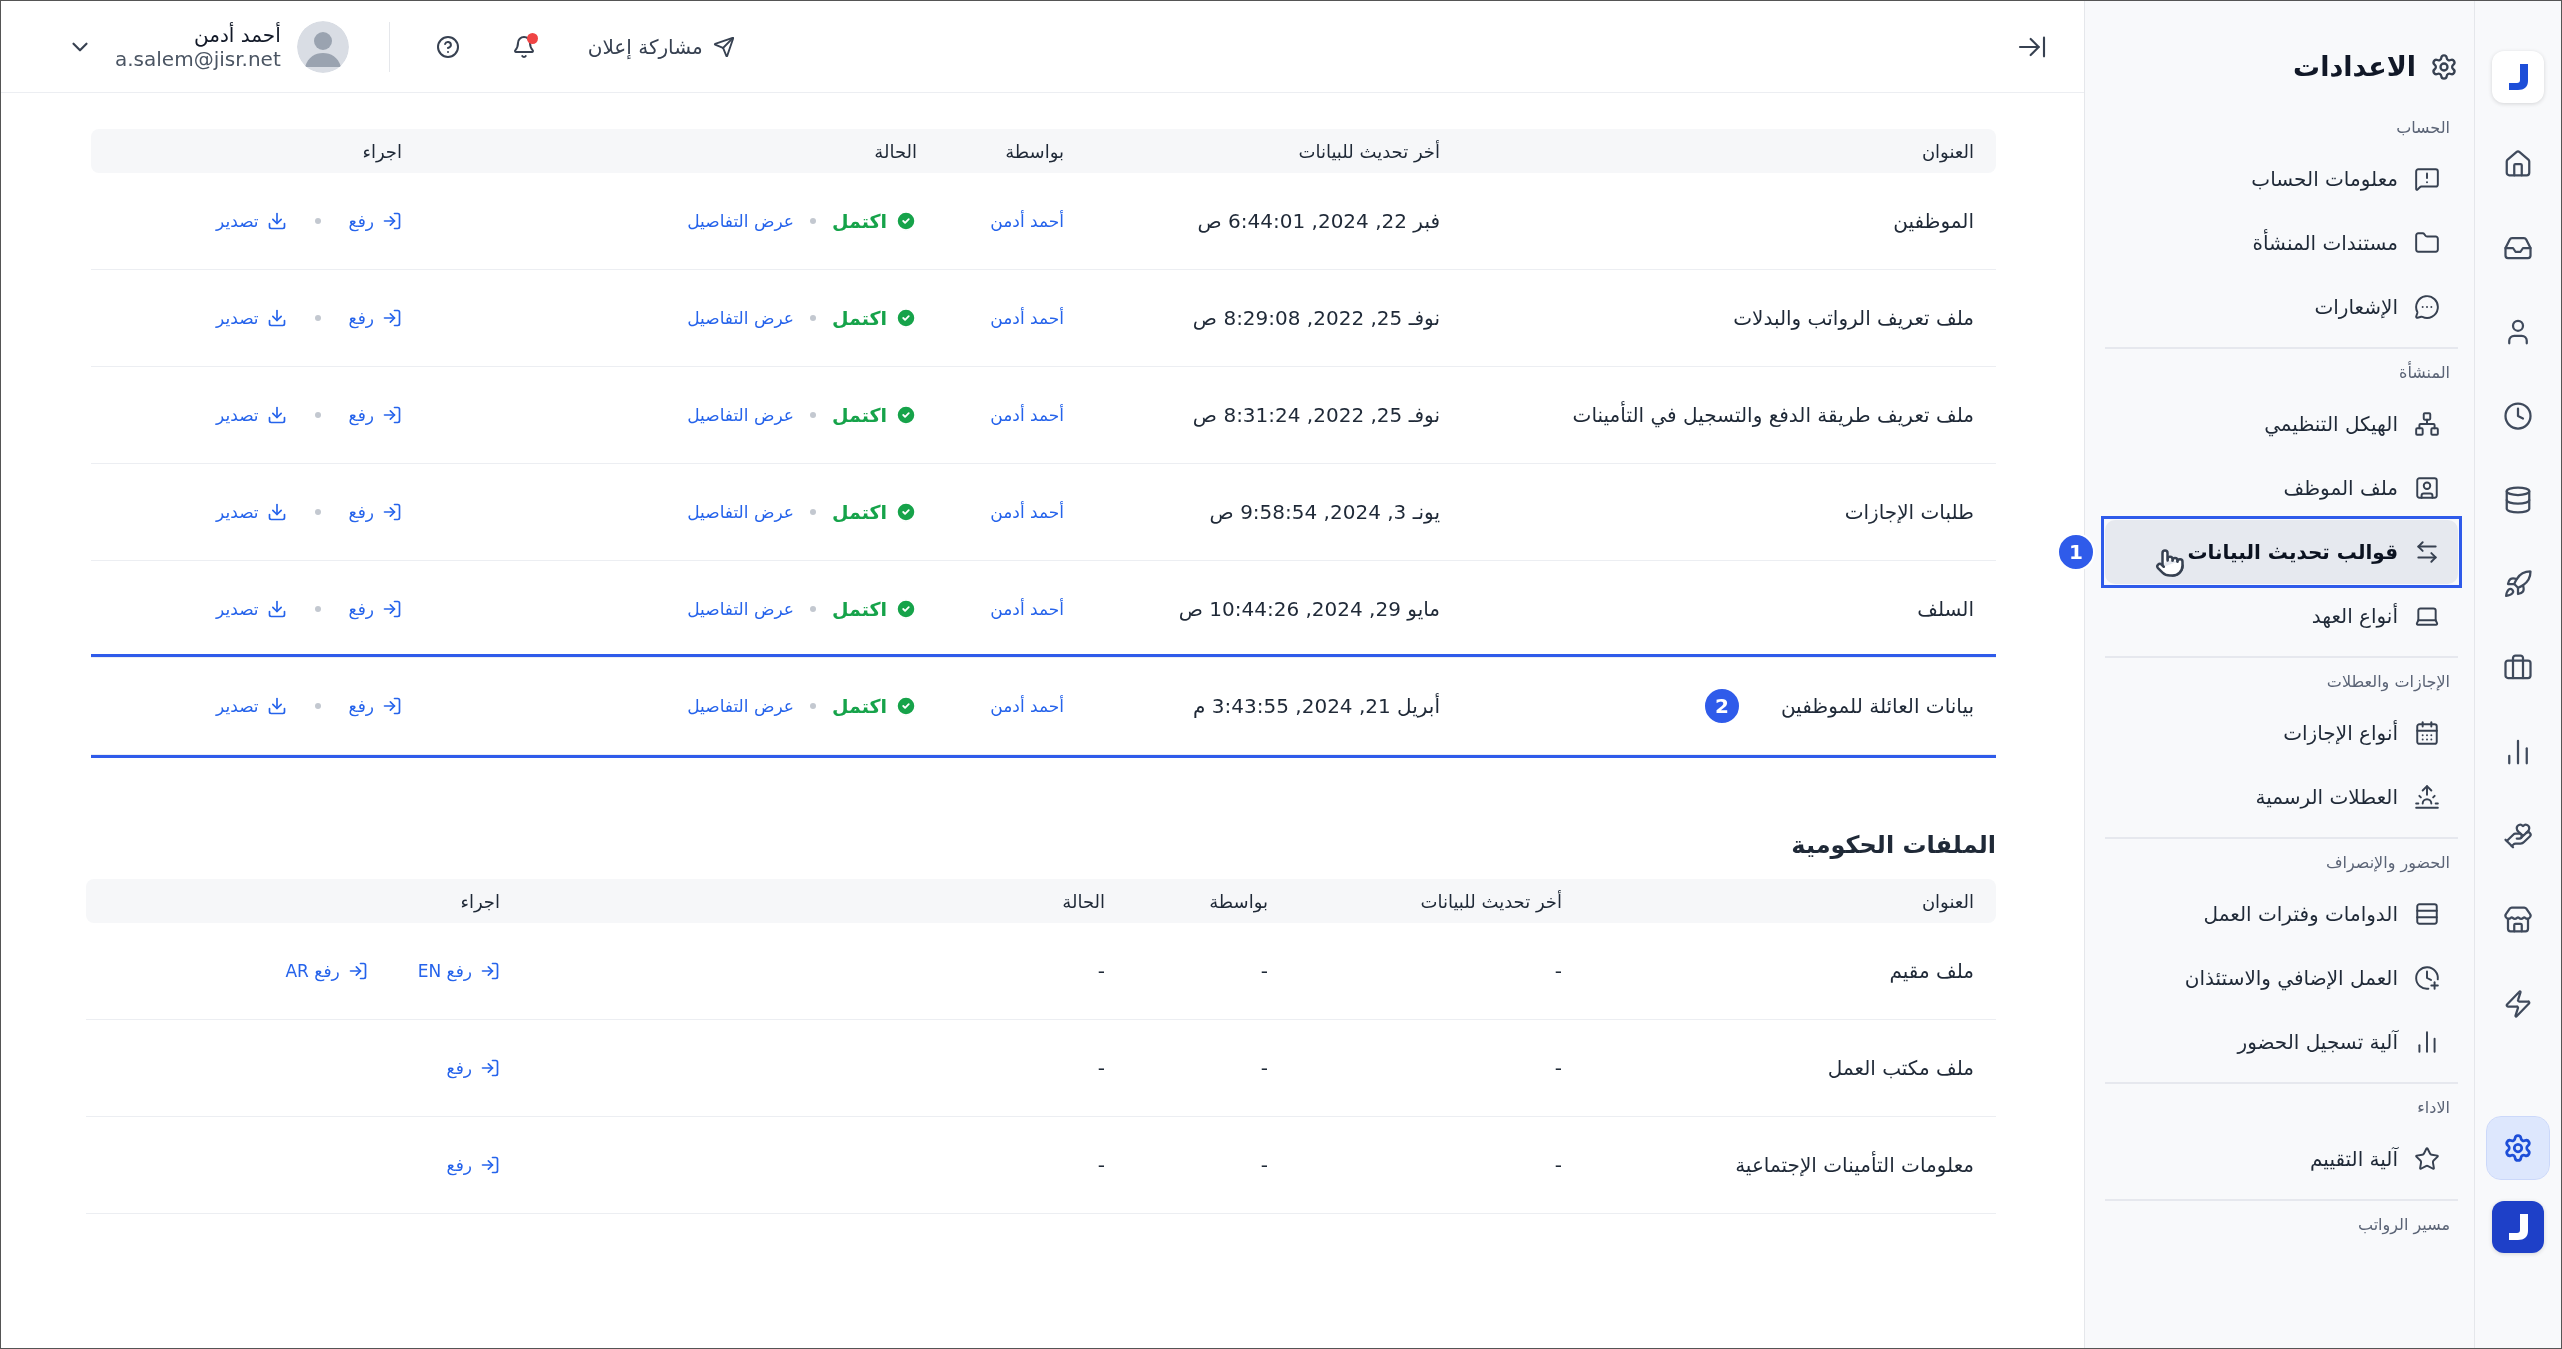 Image resolution: width=2562 pixels, height=1349 pixels. I want to click on date-text: نوفـ 25, 2022, 8:31:24 ص, so click(1316, 415).